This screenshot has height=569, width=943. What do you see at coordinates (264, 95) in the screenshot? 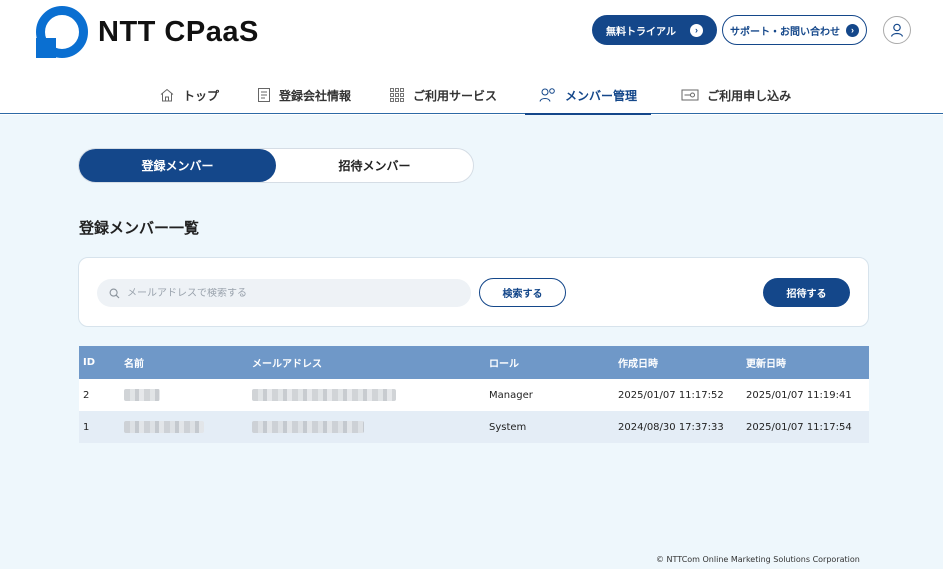
I see `document-icon` at bounding box center [264, 95].